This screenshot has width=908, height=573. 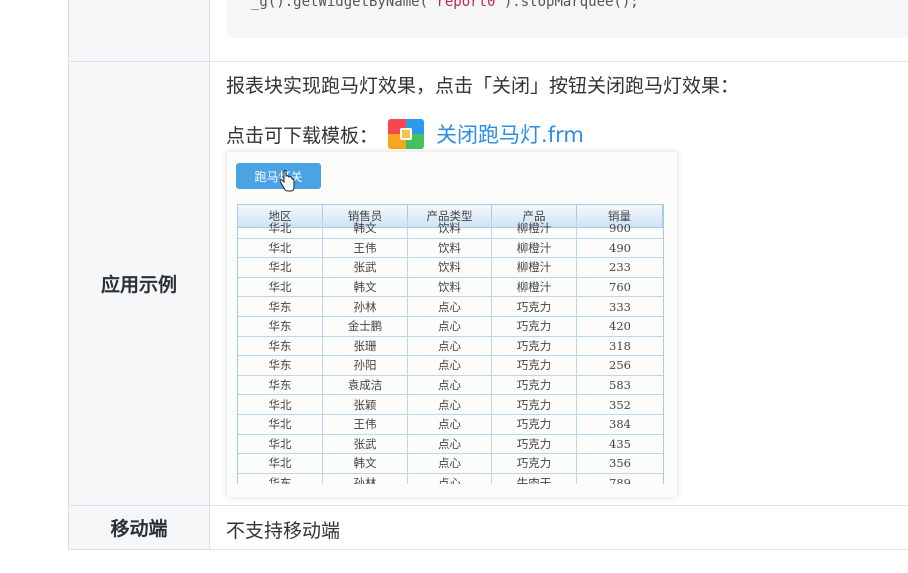 What do you see at coordinates (620, 404) in the screenshot?
I see `grid-cell: 352` at bounding box center [620, 404].